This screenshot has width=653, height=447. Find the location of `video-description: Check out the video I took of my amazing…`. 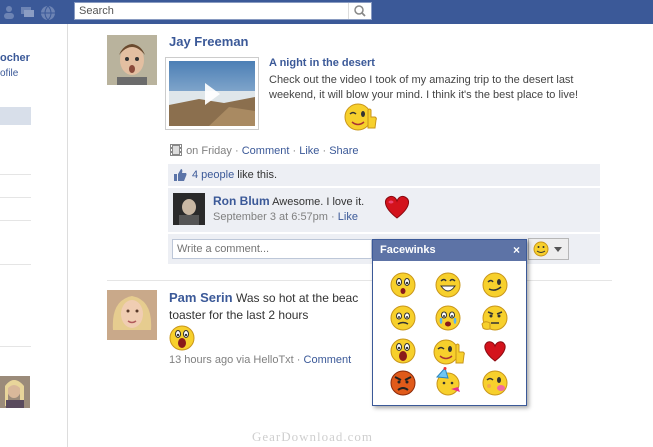

video-description: Check out the video I took of my amazing… is located at coordinates (424, 87).